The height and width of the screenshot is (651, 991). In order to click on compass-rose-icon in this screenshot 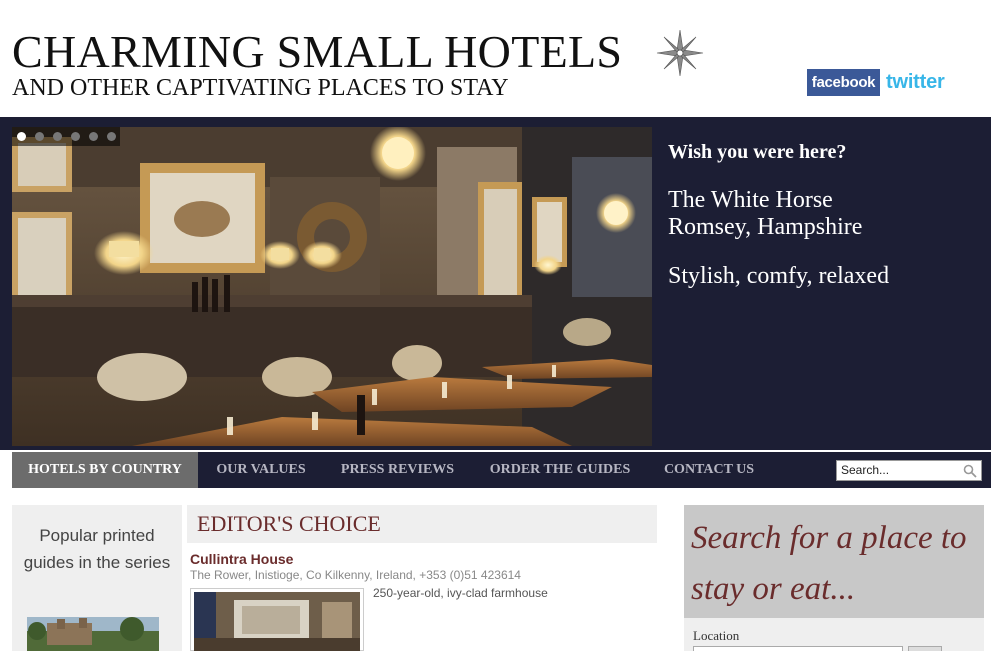, I will do `click(680, 53)`.